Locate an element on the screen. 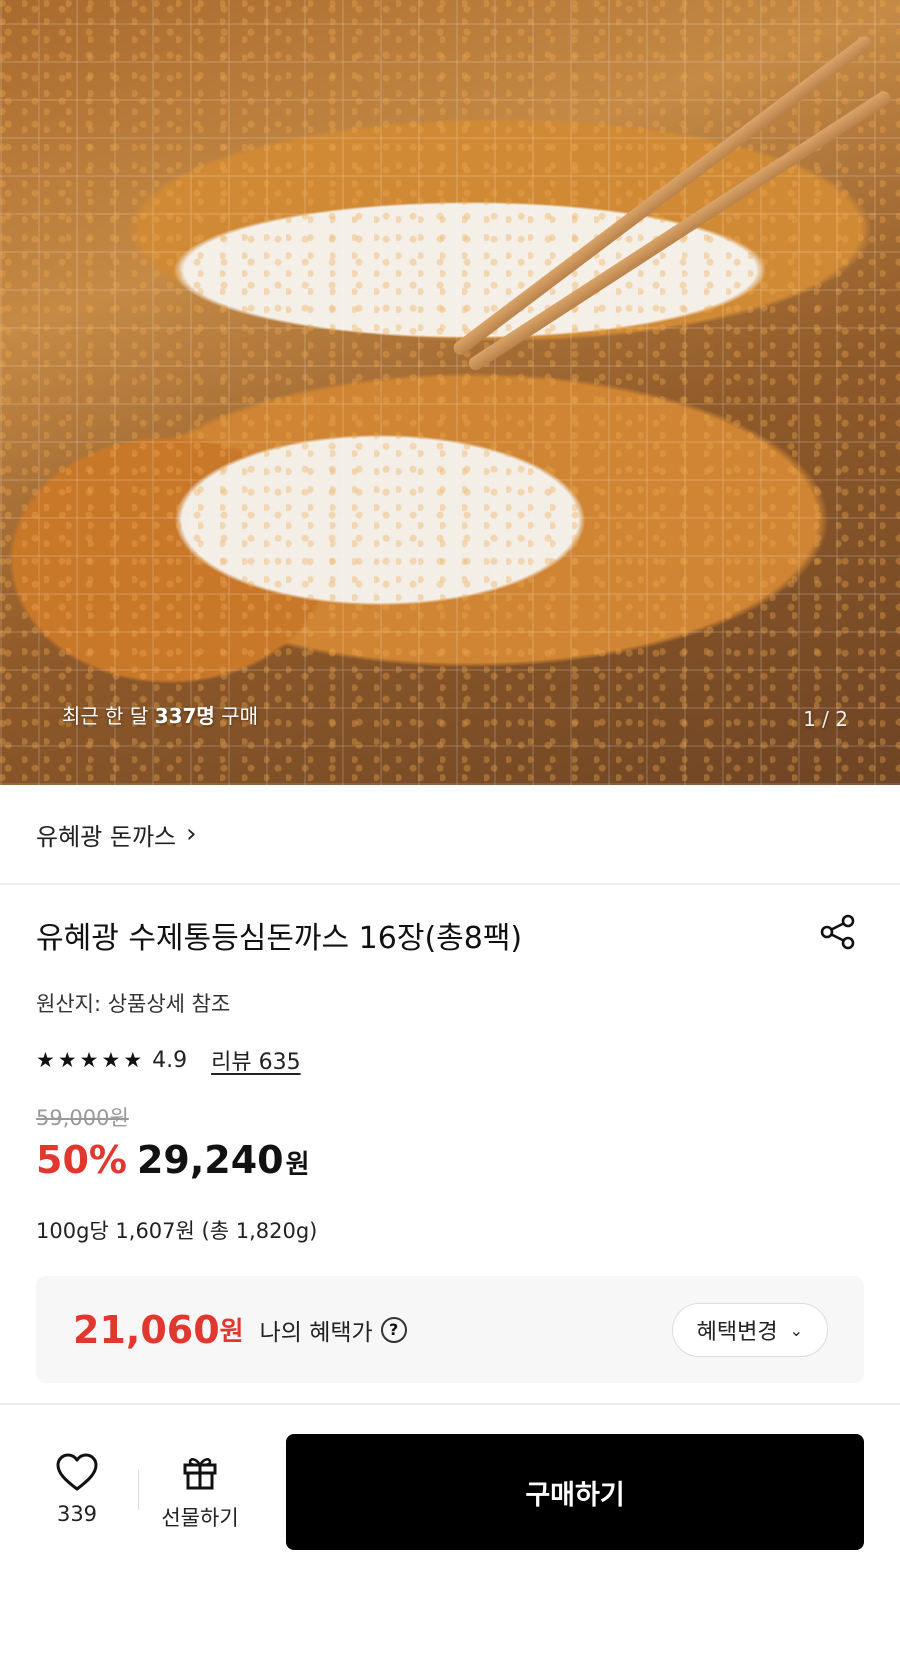  product-title: 유혜광 수제통등심돈까스 16장(총8팩) is located at coordinates (279, 938).